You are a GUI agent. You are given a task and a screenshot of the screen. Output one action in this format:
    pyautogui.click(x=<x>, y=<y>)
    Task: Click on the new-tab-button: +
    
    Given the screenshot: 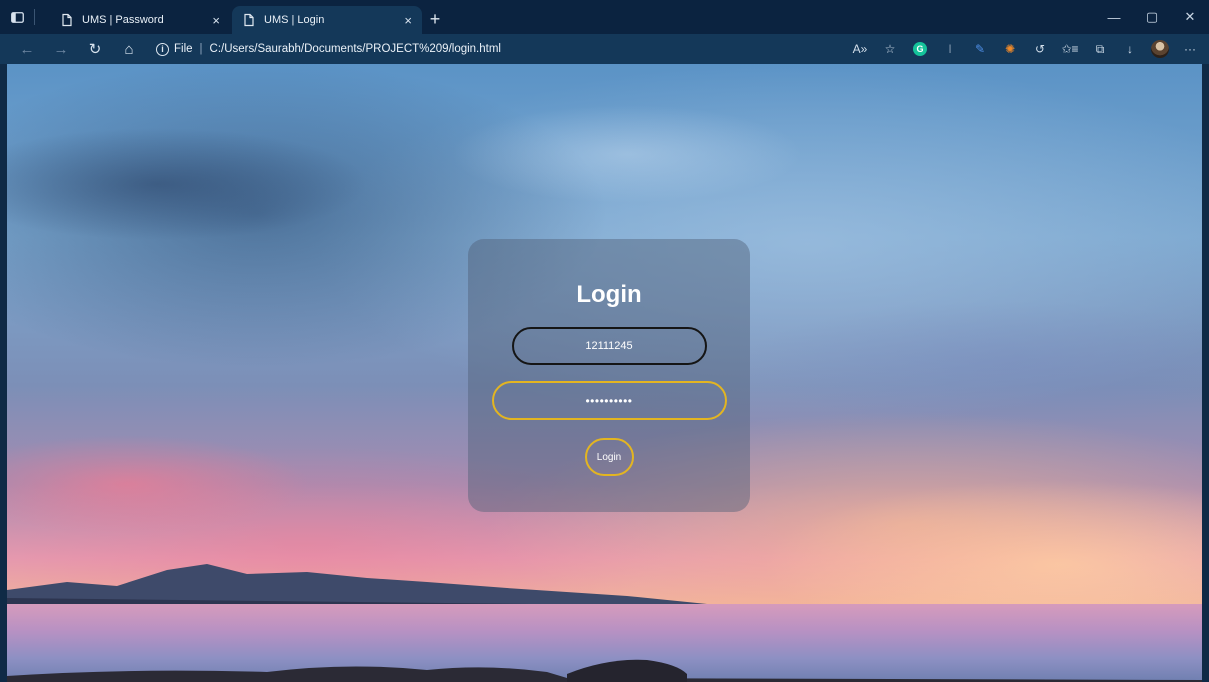 What is the action you would take?
    pyautogui.click(x=435, y=19)
    